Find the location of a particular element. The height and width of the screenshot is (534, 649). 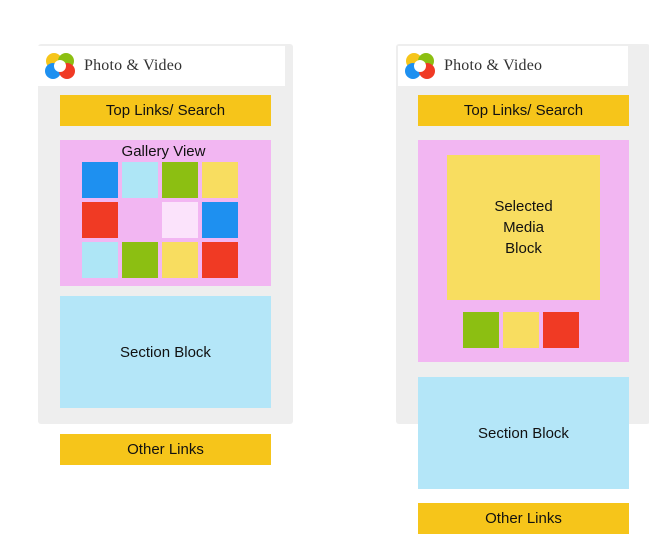

gallery-view-label: Gallery View is located at coordinates (163, 151).